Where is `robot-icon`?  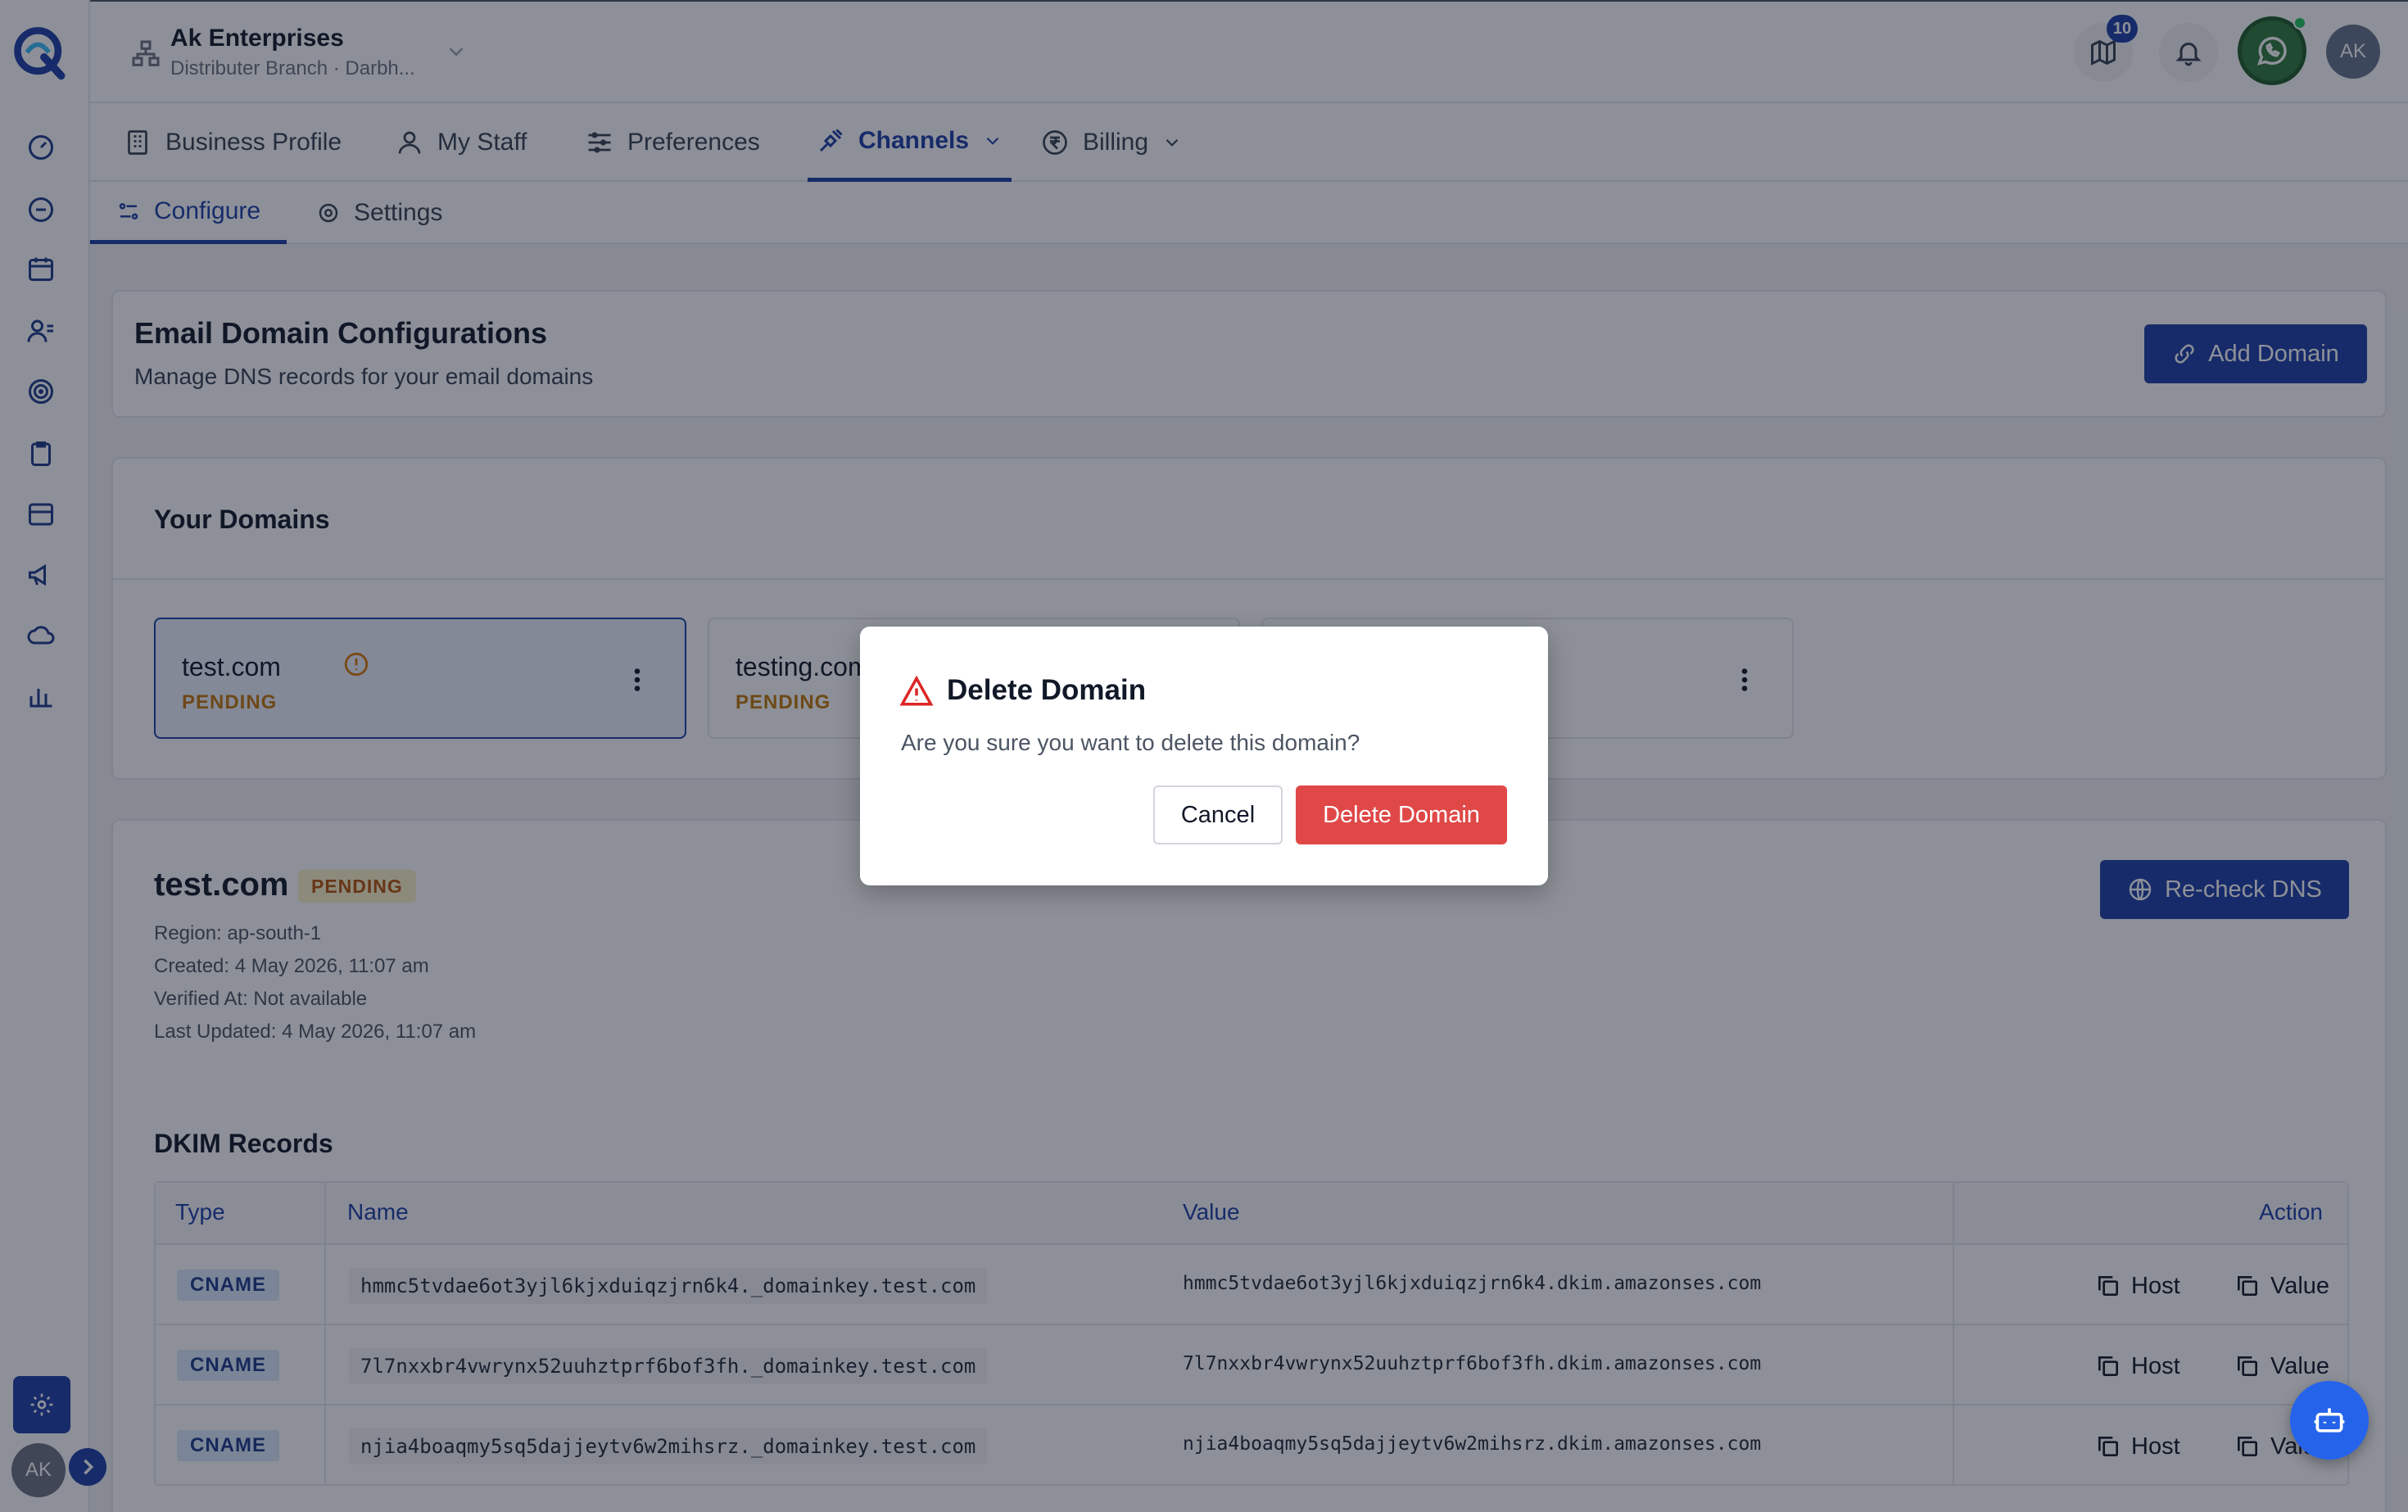
robot-icon is located at coordinates (2329, 1421).